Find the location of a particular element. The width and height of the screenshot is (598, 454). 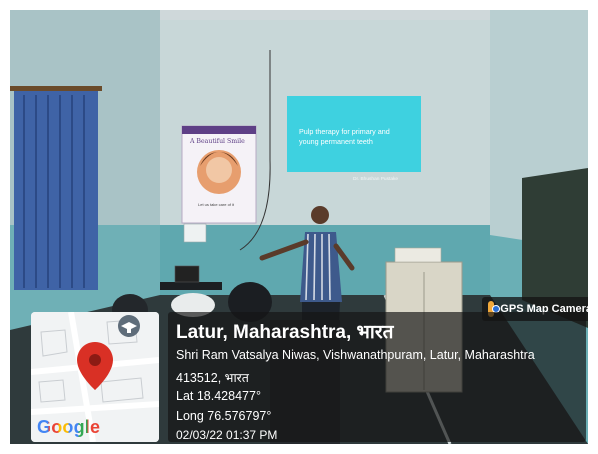

map-thumbnail: Google is located at coordinates (95, 377).